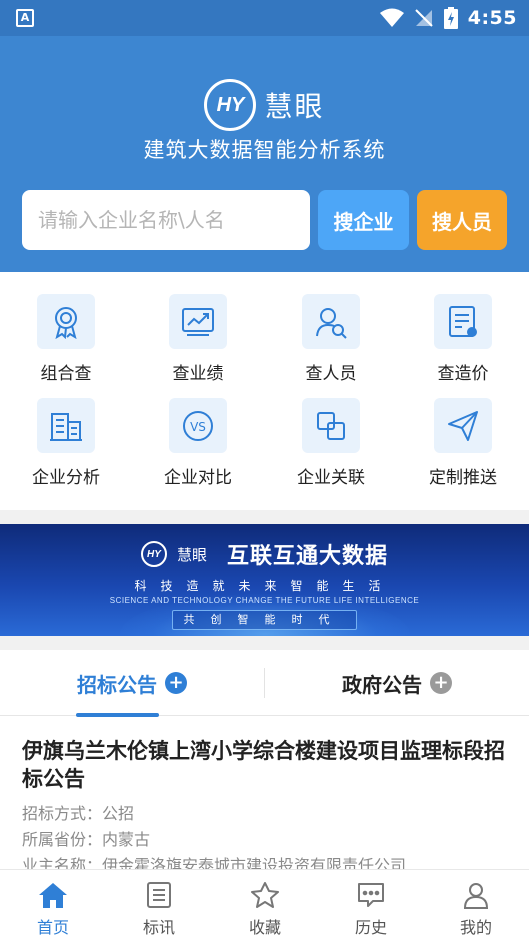 Image resolution: width=529 pixels, height=942 pixels. Describe the element at coordinates (463, 478) in the screenshot. I see `function-label: 定制推送` at that location.